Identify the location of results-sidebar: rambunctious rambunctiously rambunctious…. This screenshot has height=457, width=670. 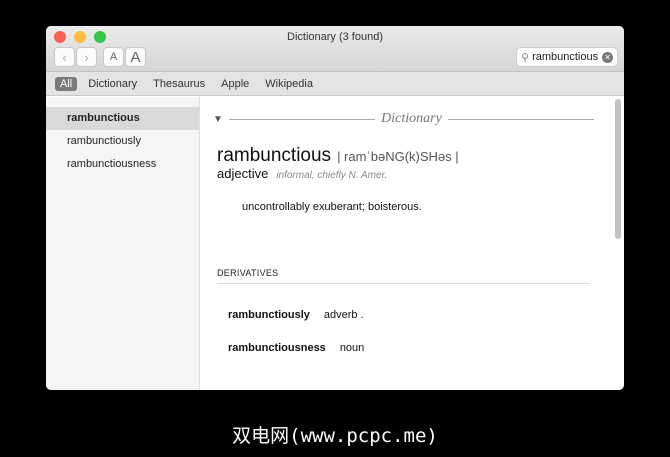
(123, 243).